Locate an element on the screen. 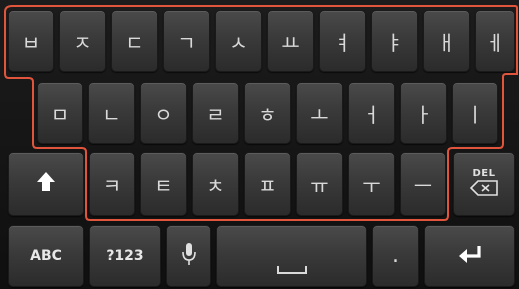 The height and width of the screenshot is (289, 519). key-label: ㅂ is located at coordinates (31, 42).